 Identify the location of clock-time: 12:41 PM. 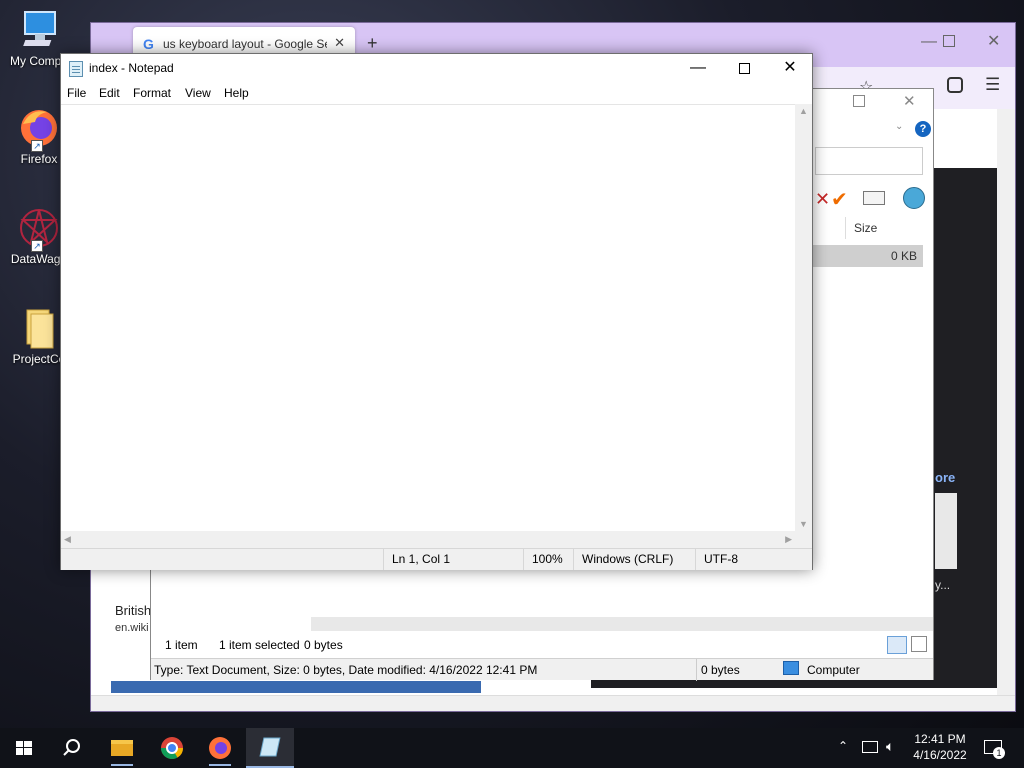
(940, 739).